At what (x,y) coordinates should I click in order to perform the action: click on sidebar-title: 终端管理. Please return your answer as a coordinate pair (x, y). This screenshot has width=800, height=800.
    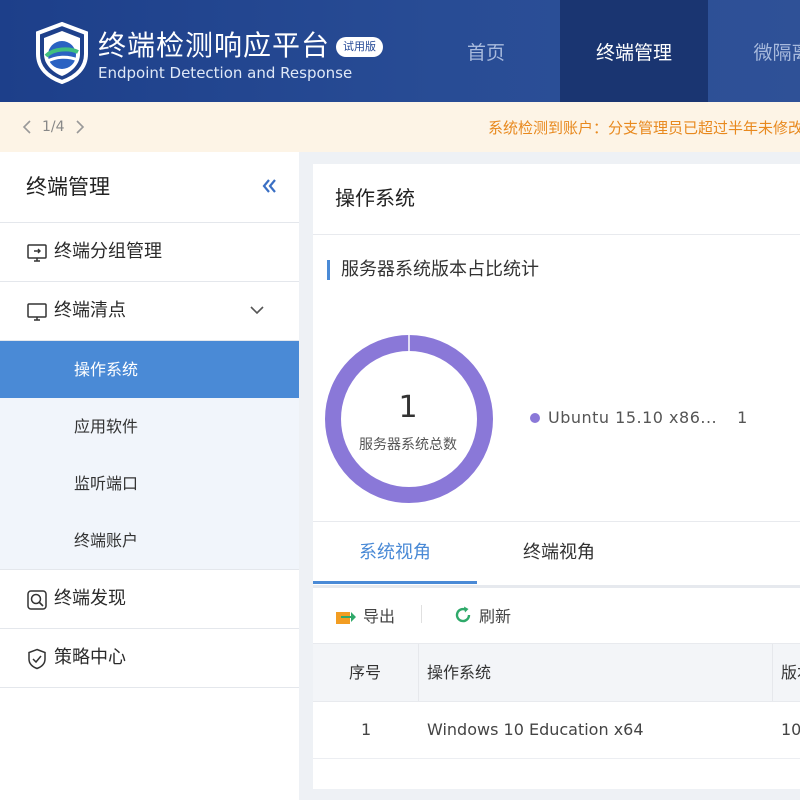
    Looking at the image, I should click on (68, 187).